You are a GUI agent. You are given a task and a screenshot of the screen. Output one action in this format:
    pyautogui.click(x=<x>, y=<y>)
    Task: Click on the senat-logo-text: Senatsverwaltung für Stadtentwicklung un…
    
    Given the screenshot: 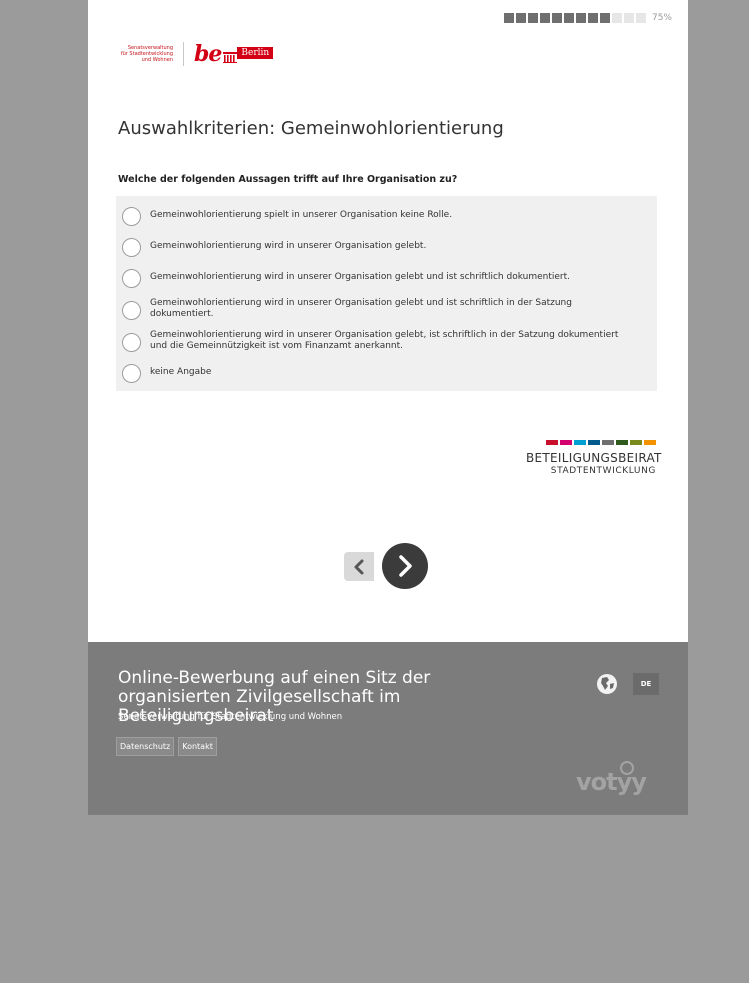 What is the action you would take?
    pyautogui.click(x=146, y=54)
    